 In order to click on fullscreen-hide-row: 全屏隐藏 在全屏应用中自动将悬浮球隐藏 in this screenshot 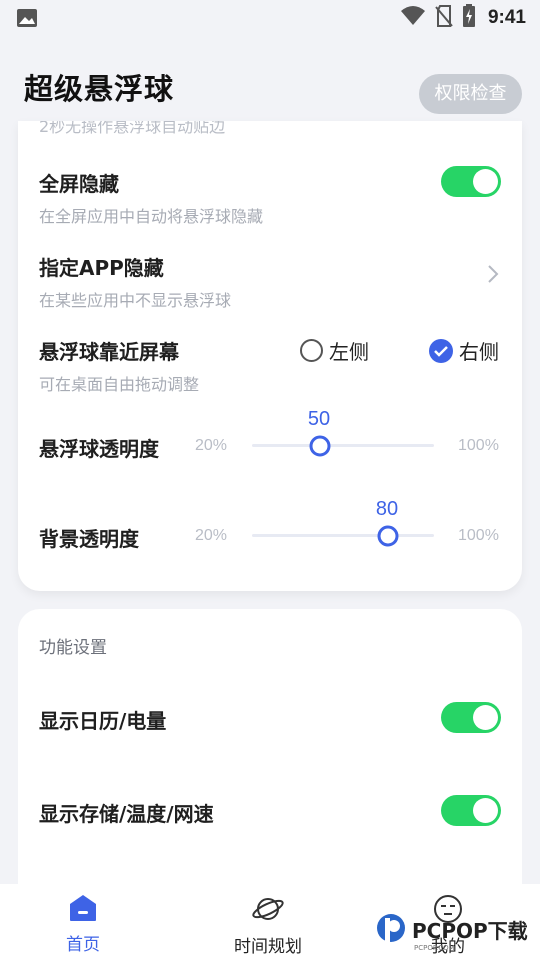, I will do `click(270, 196)`.